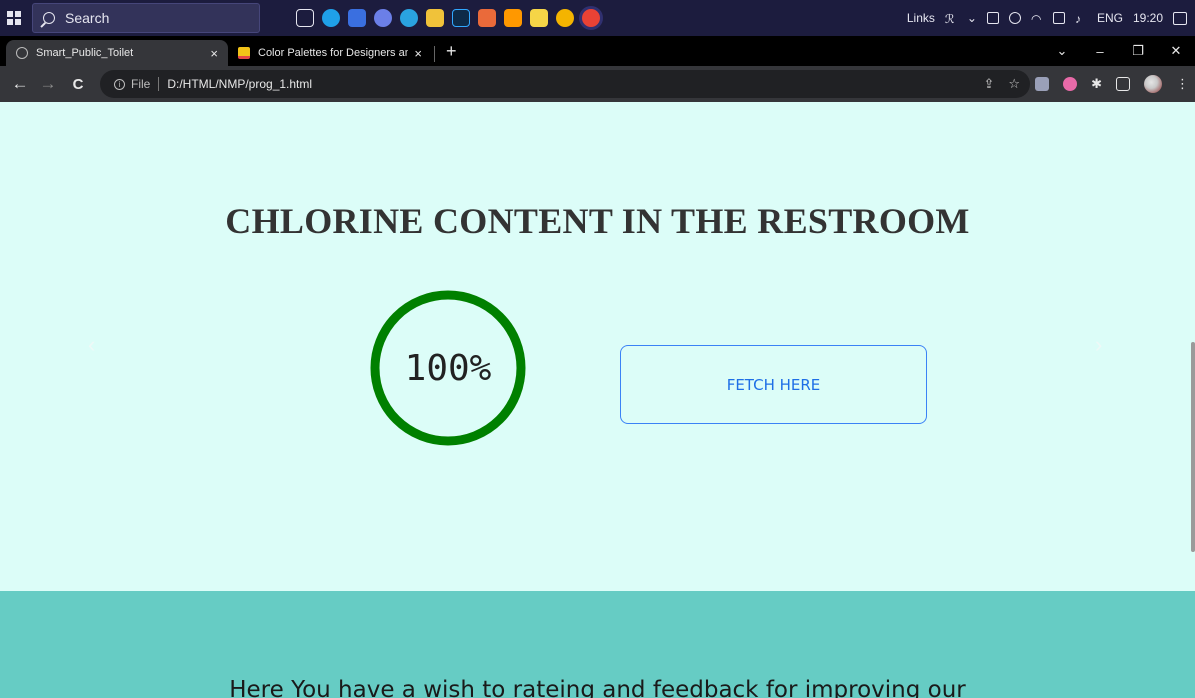  I want to click on menu-icon: ⋮, so click(1182, 84).